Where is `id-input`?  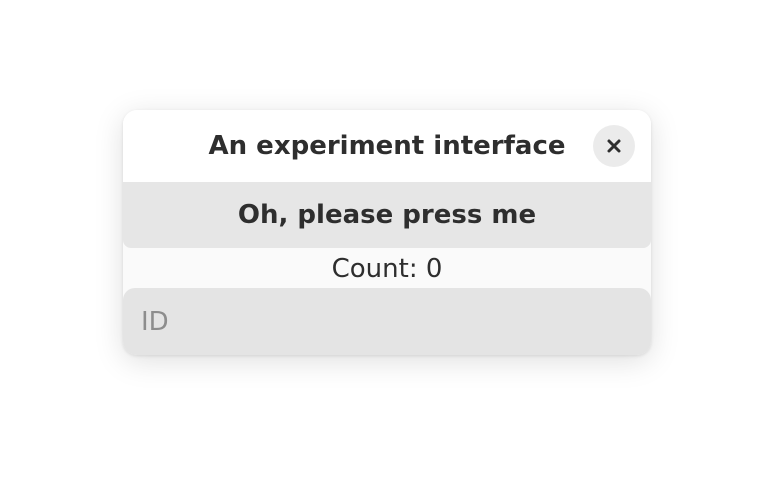 id-input is located at coordinates (387, 321).